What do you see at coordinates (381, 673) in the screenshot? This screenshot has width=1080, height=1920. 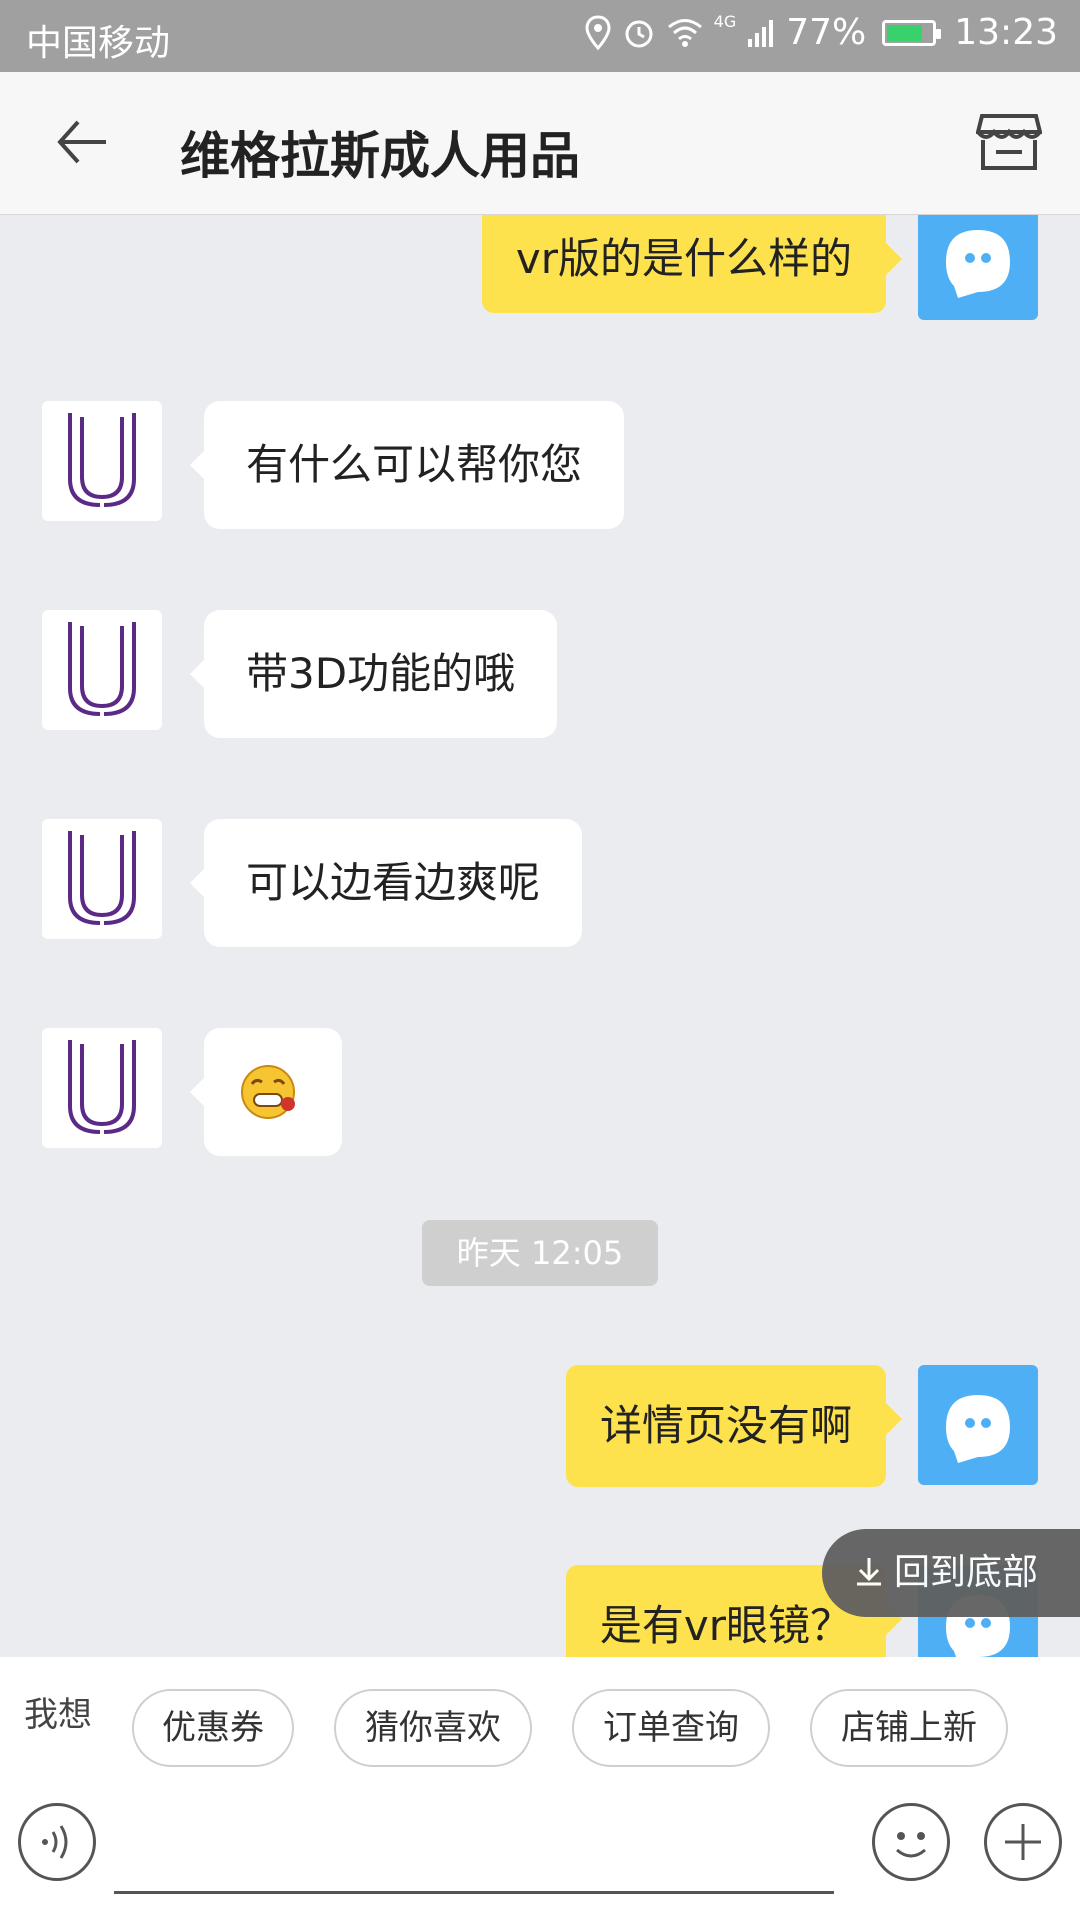 I see `message-text: 带3D功能的哦` at bounding box center [381, 673].